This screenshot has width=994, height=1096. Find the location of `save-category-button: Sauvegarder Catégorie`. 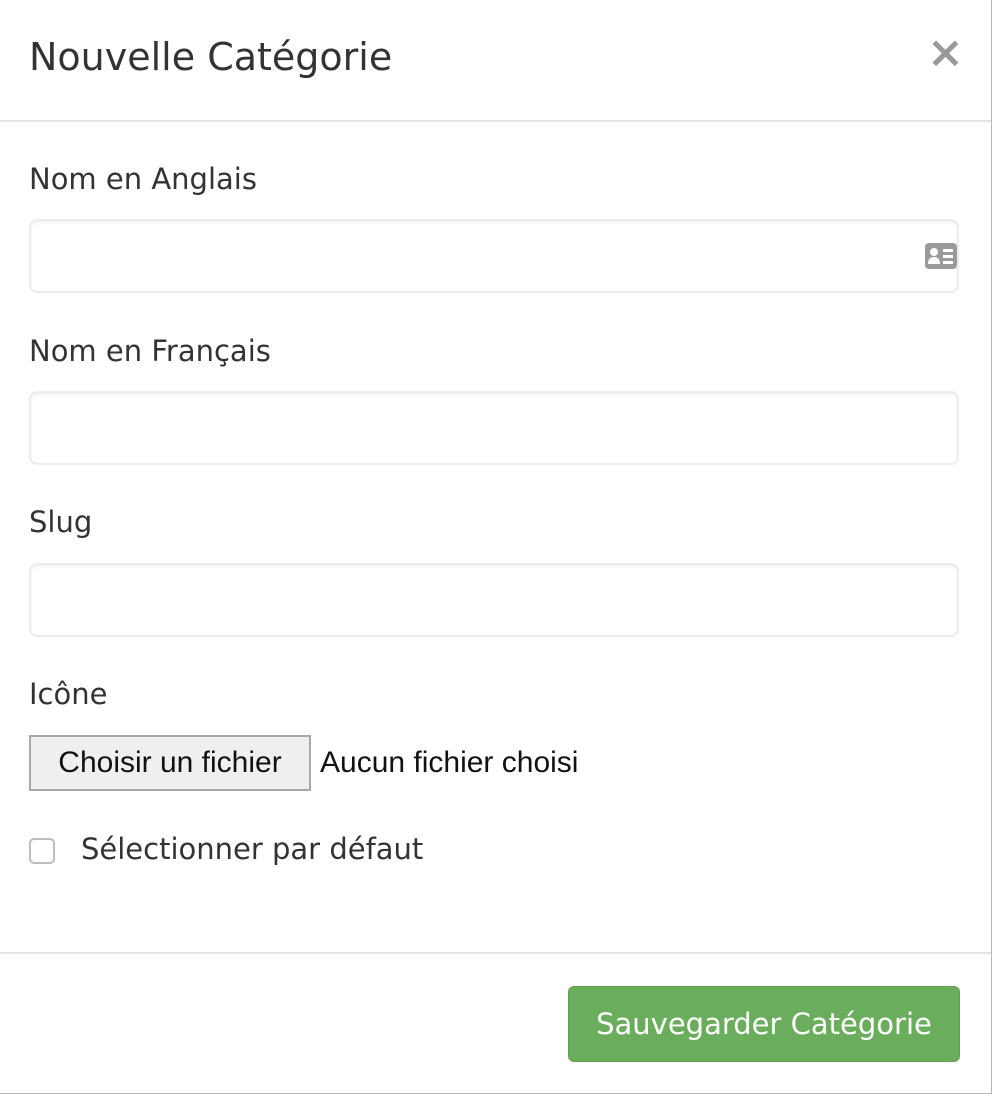

save-category-button: Sauvegarder Catégorie is located at coordinates (764, 1024).